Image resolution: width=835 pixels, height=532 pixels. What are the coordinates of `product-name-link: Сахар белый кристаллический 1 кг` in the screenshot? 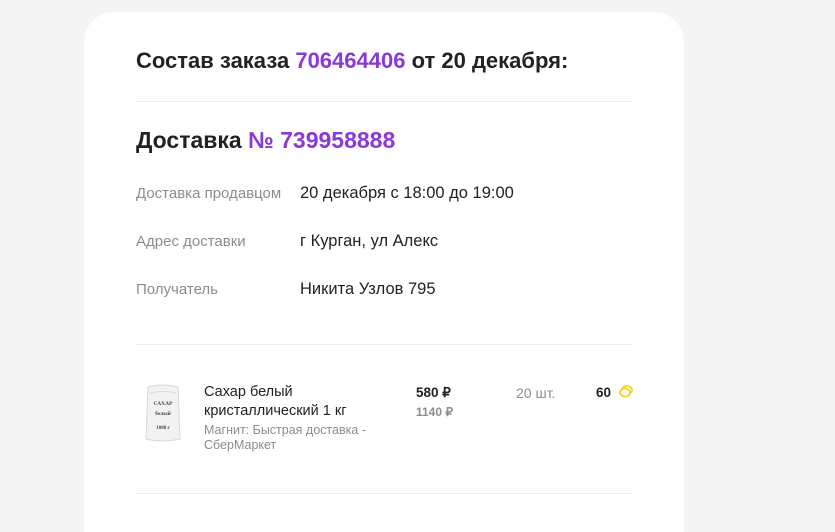 It's located at (299, 402).